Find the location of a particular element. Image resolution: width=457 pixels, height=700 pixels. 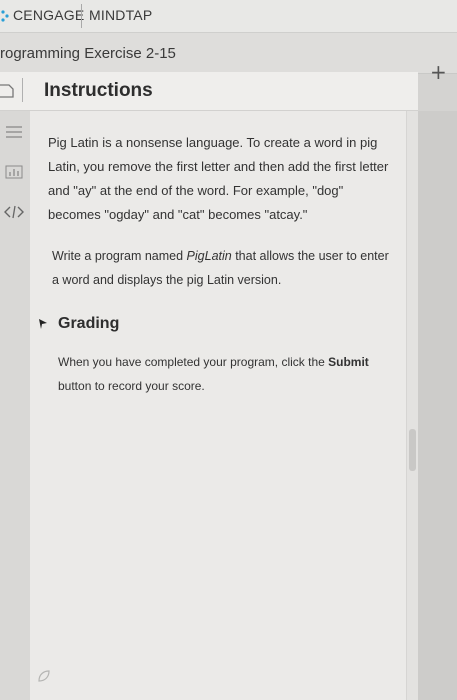

grading-title: Grading is located at coordinates (89, 323).